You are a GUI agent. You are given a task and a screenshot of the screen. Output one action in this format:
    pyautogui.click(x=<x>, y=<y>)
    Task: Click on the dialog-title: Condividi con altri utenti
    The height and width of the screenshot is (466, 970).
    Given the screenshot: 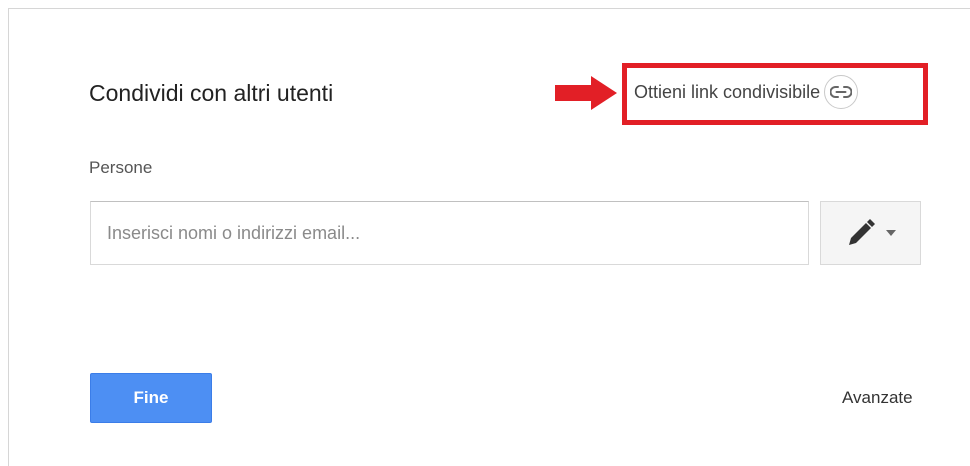 What is the action you would take?
    pyautogui.click(x=211, y=93)
    